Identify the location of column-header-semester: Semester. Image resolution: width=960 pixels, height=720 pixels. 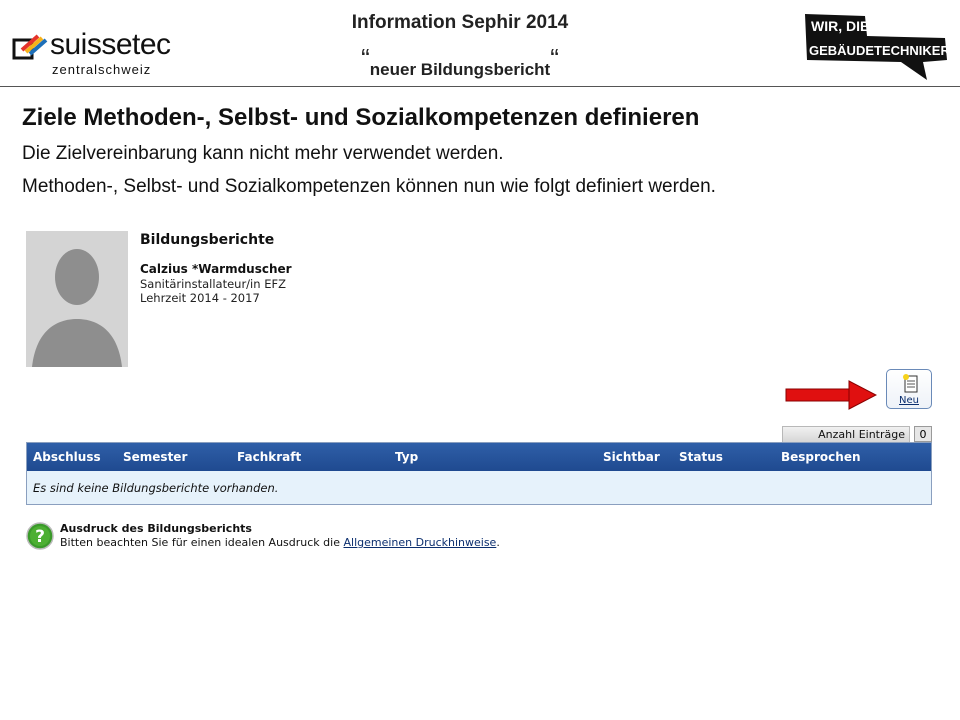
(155, 457).